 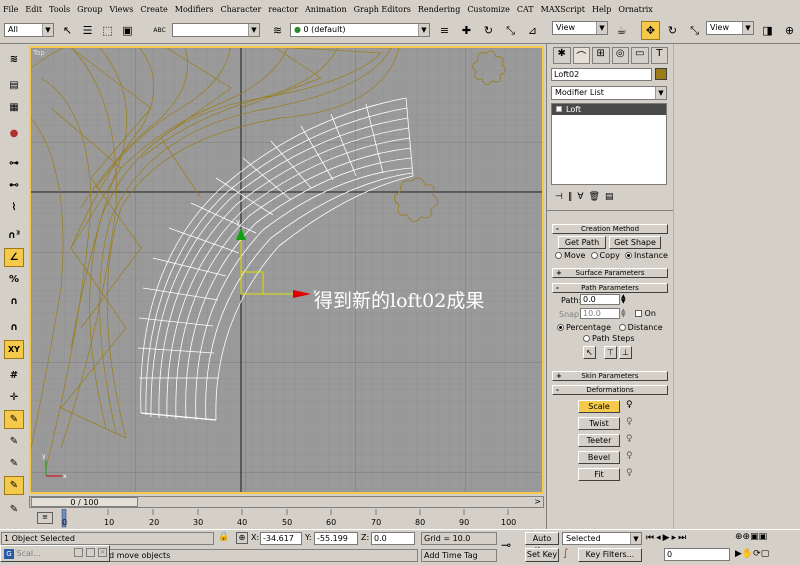 I want to click on menu-edit: Edit, so click(x=33, y=9).